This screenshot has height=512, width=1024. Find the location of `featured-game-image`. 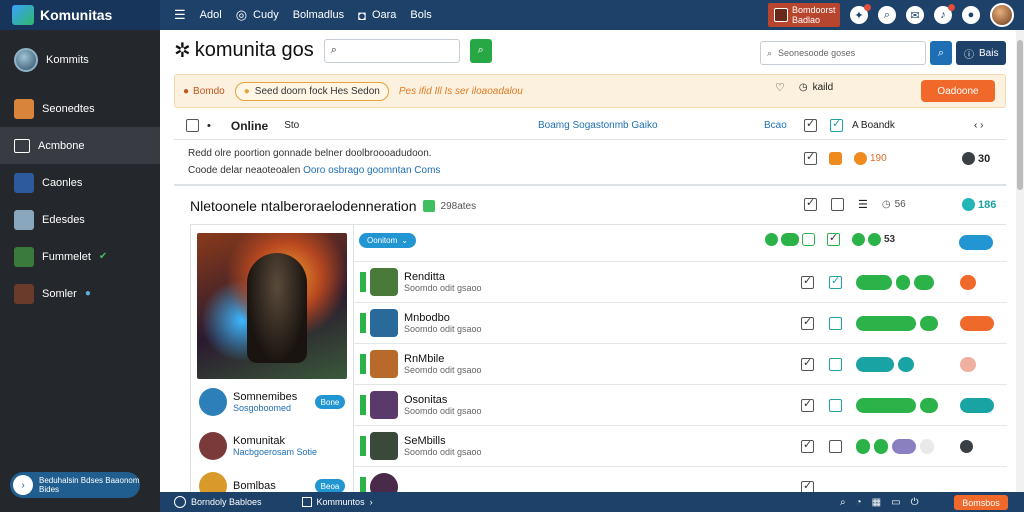

featured-game-image is located at coordinates (272, 306).